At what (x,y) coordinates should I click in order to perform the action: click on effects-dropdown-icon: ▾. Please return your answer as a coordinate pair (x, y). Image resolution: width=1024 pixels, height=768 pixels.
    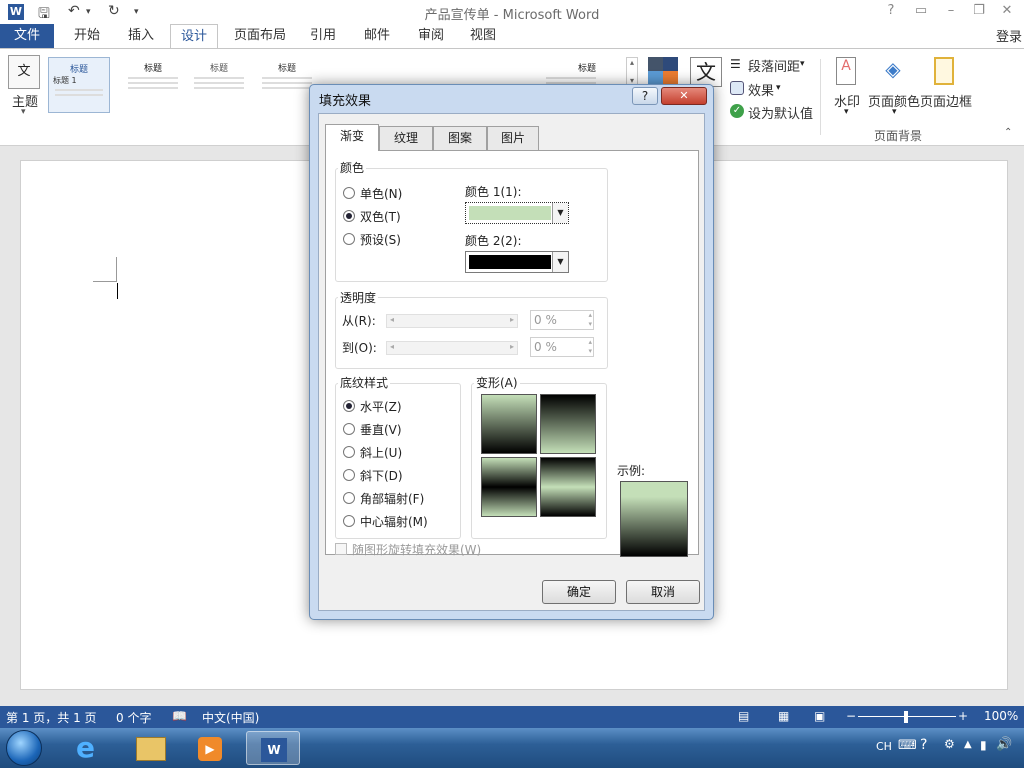
    Looking at the image, I should click on (778, 88).